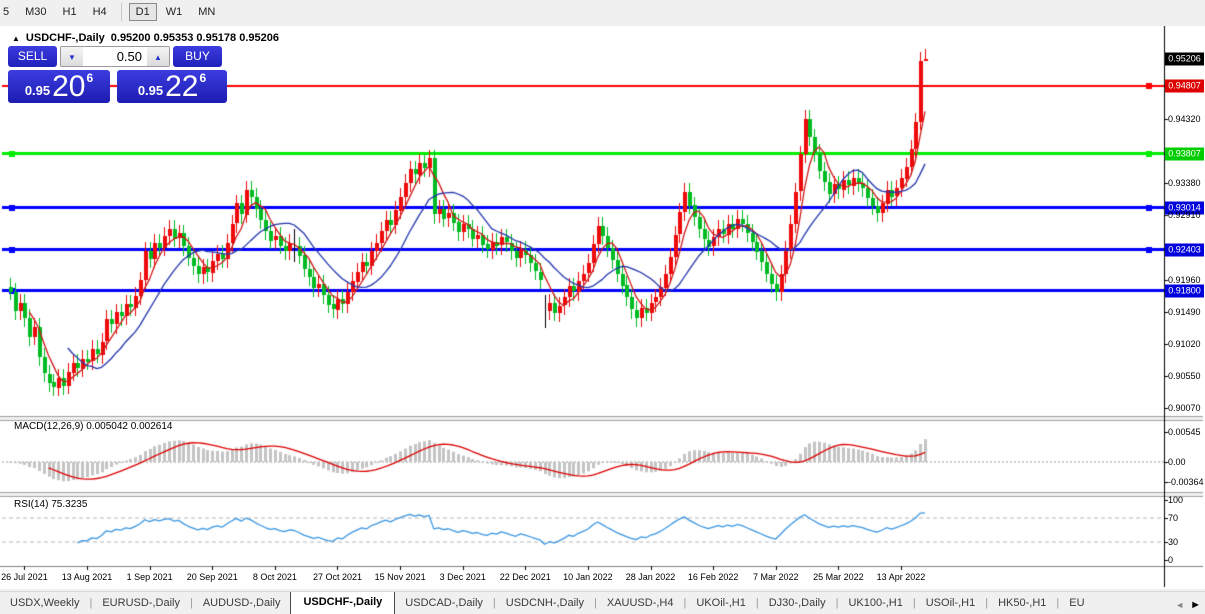 The width and height of the screenshot is (1205, 614). What do you see at coordinates (588, 577) in the screenshot?
I see `date-tick-label: 10 Jan 2022` at bounding box center [588, 577].